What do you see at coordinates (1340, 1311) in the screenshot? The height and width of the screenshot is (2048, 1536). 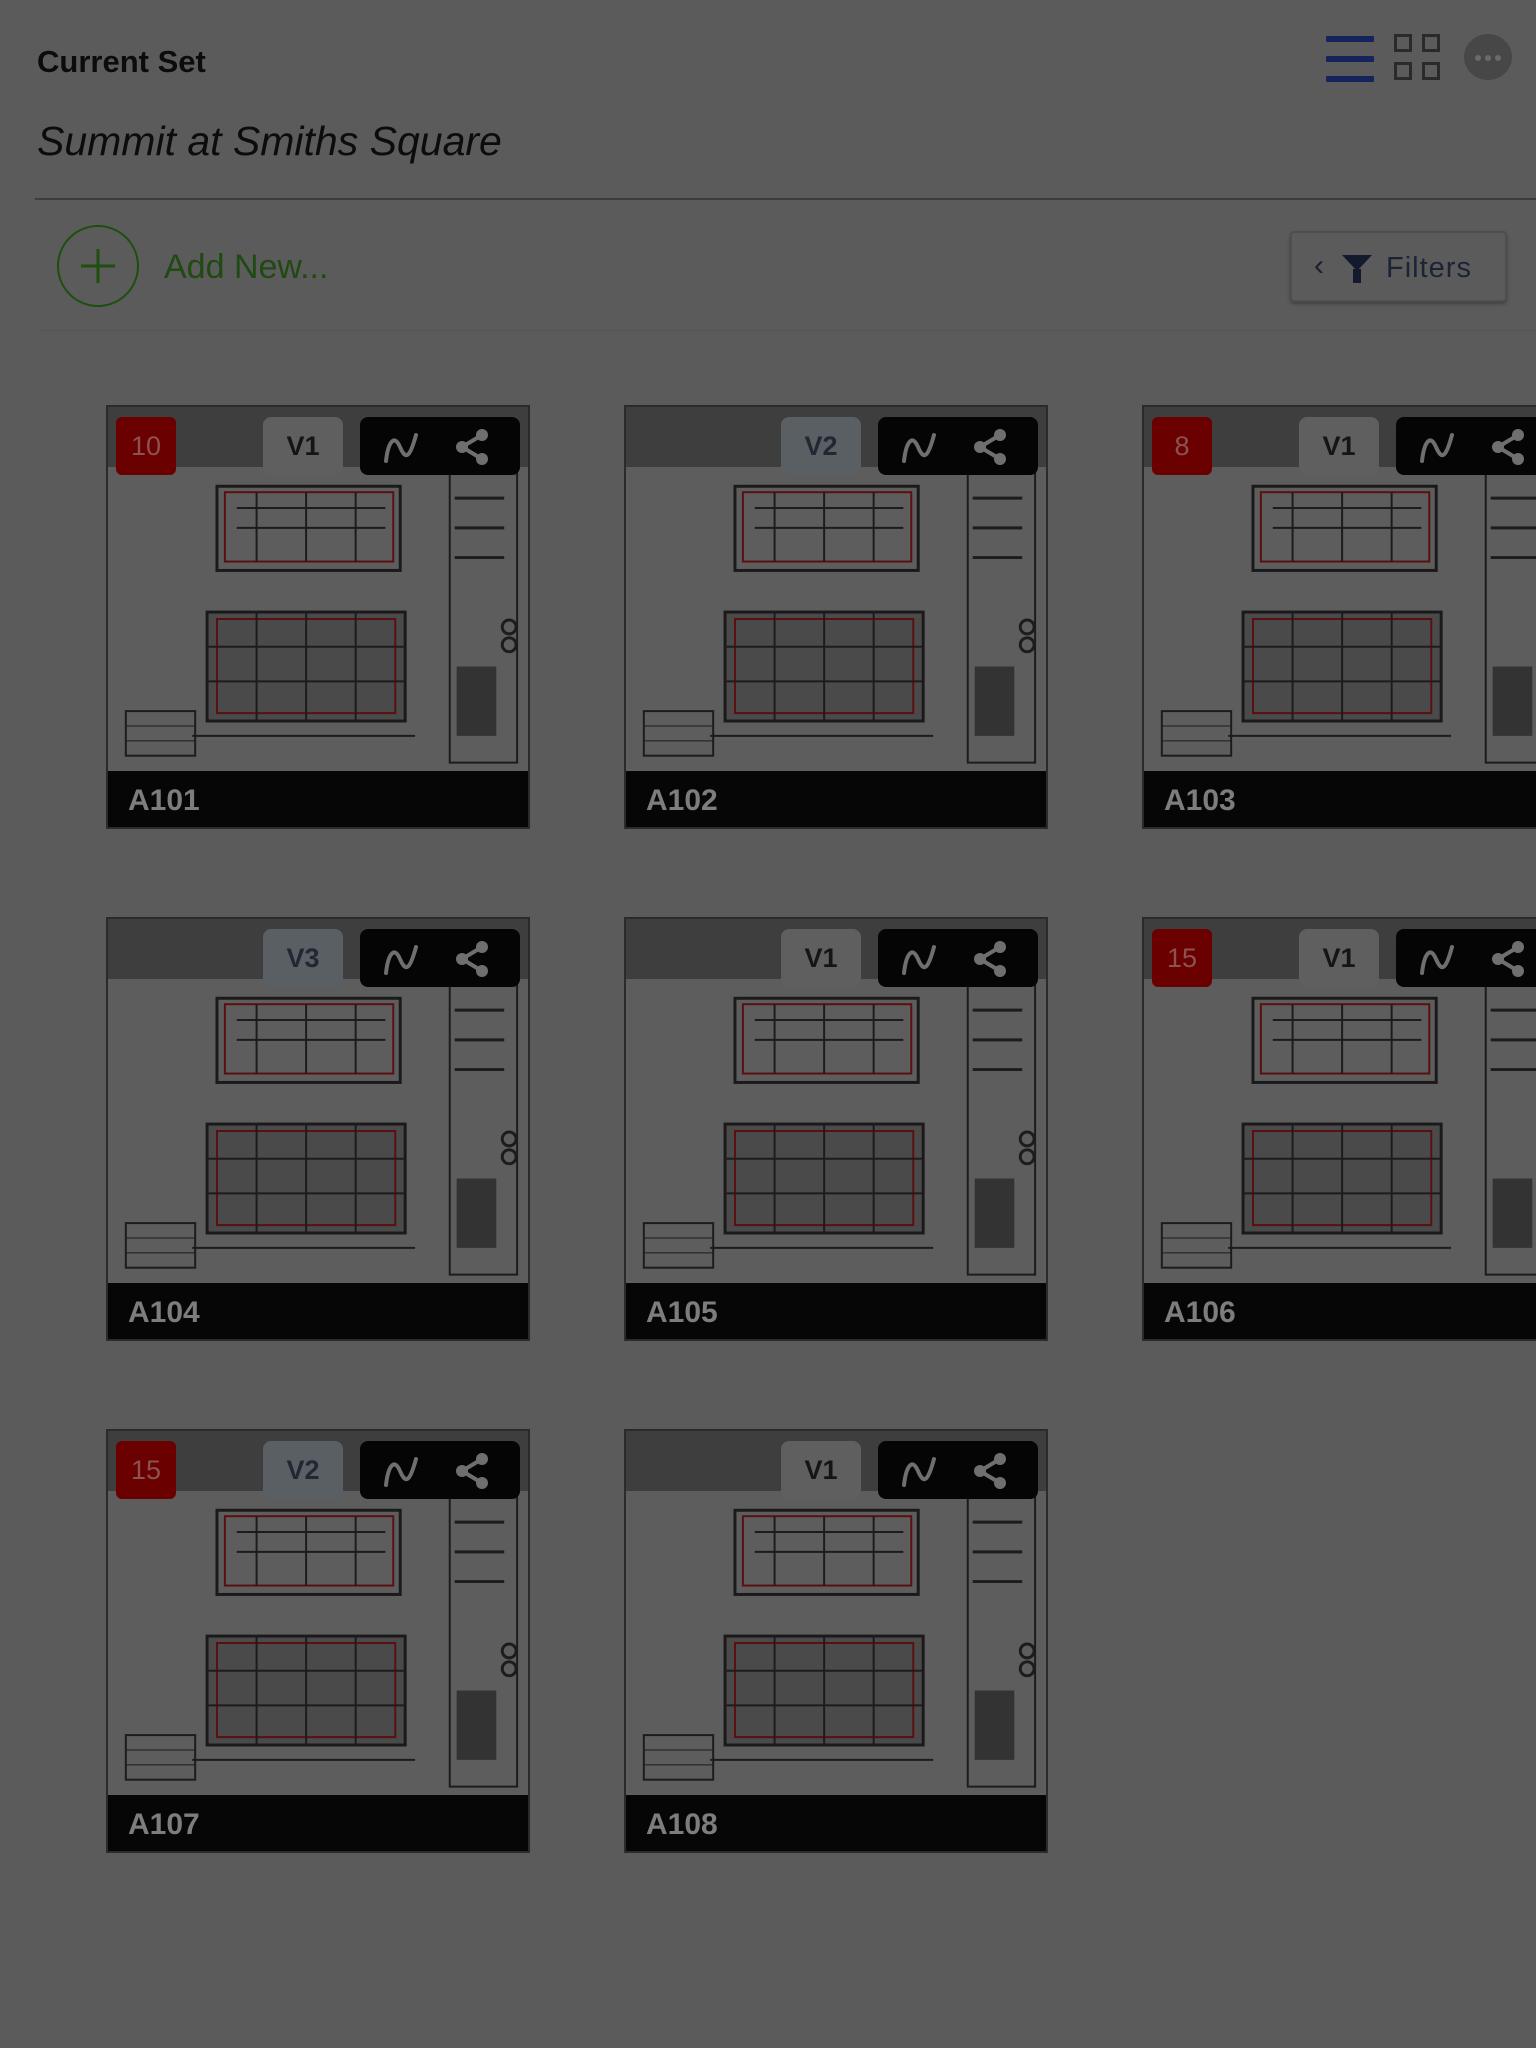 I see `sheet-footer: A106` at bounding box center [1340, 1311].